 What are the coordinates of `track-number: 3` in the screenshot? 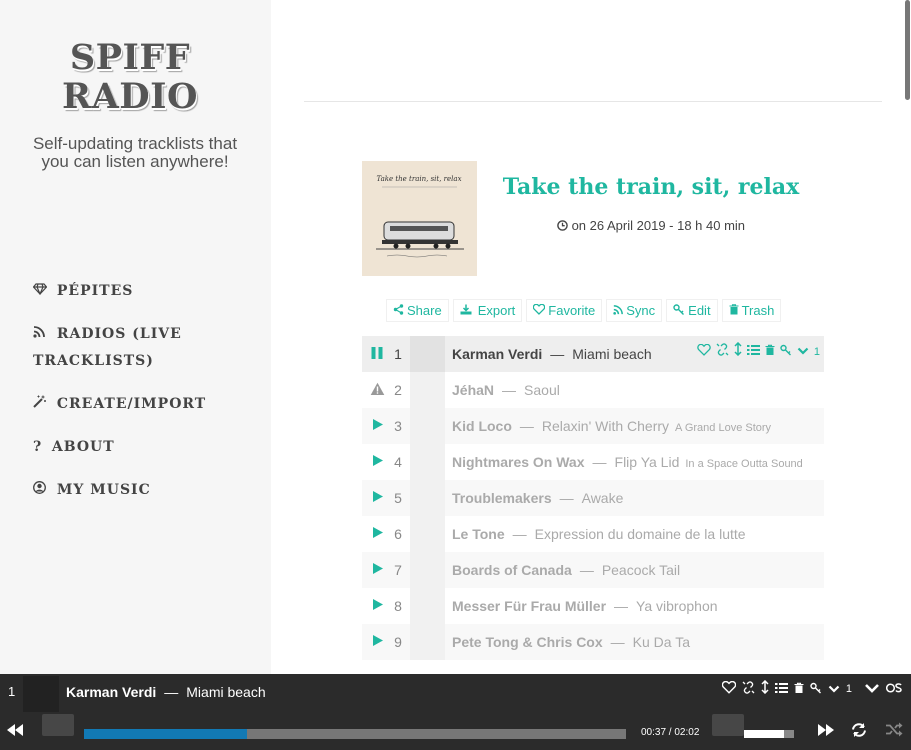 It's located at (398, 426).